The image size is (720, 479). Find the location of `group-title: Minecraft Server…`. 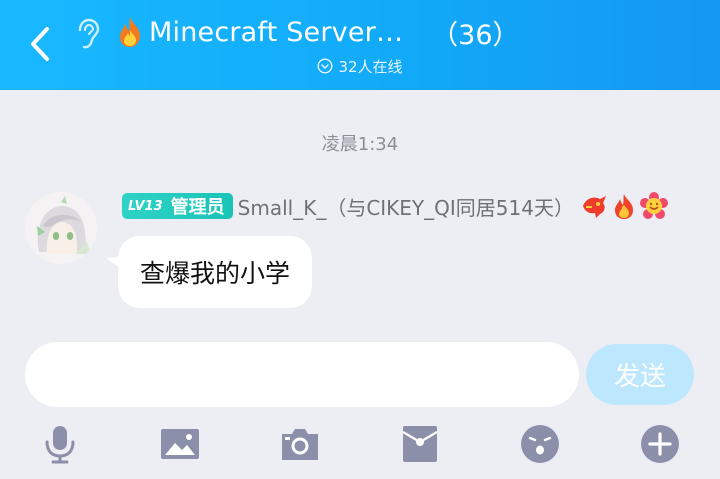

group-title: Minecraft Server… is located at coordinates (276, 32).